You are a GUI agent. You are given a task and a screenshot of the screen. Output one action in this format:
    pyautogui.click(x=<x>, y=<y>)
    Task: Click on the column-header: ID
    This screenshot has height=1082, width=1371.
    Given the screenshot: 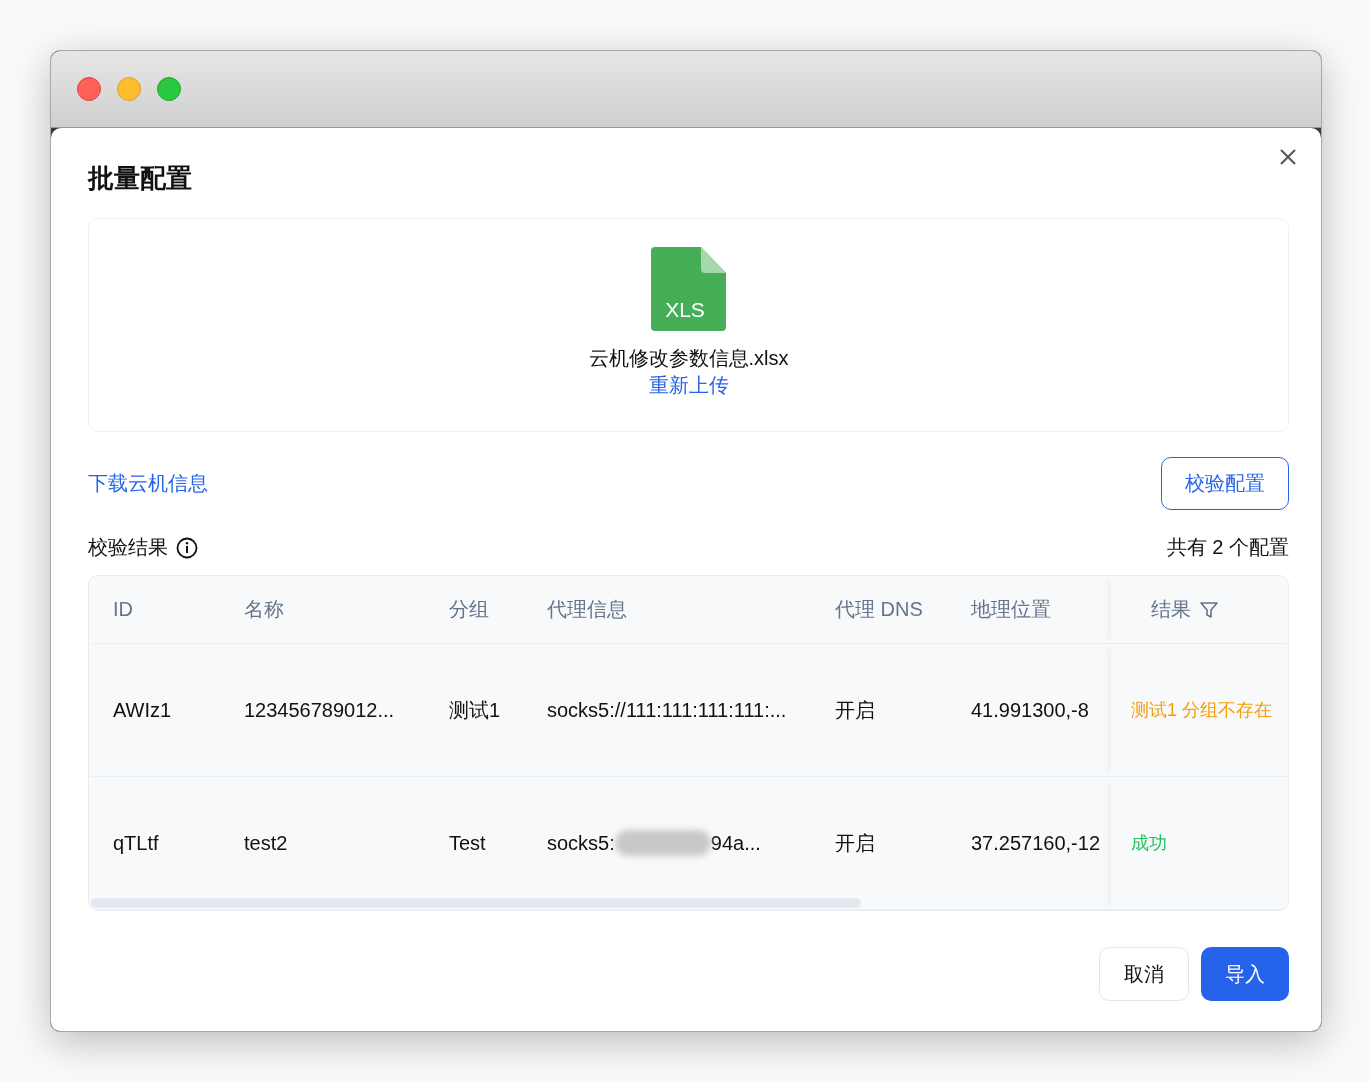 What is the action you would take?
    pyautogui.click(x=123, y=609)
    